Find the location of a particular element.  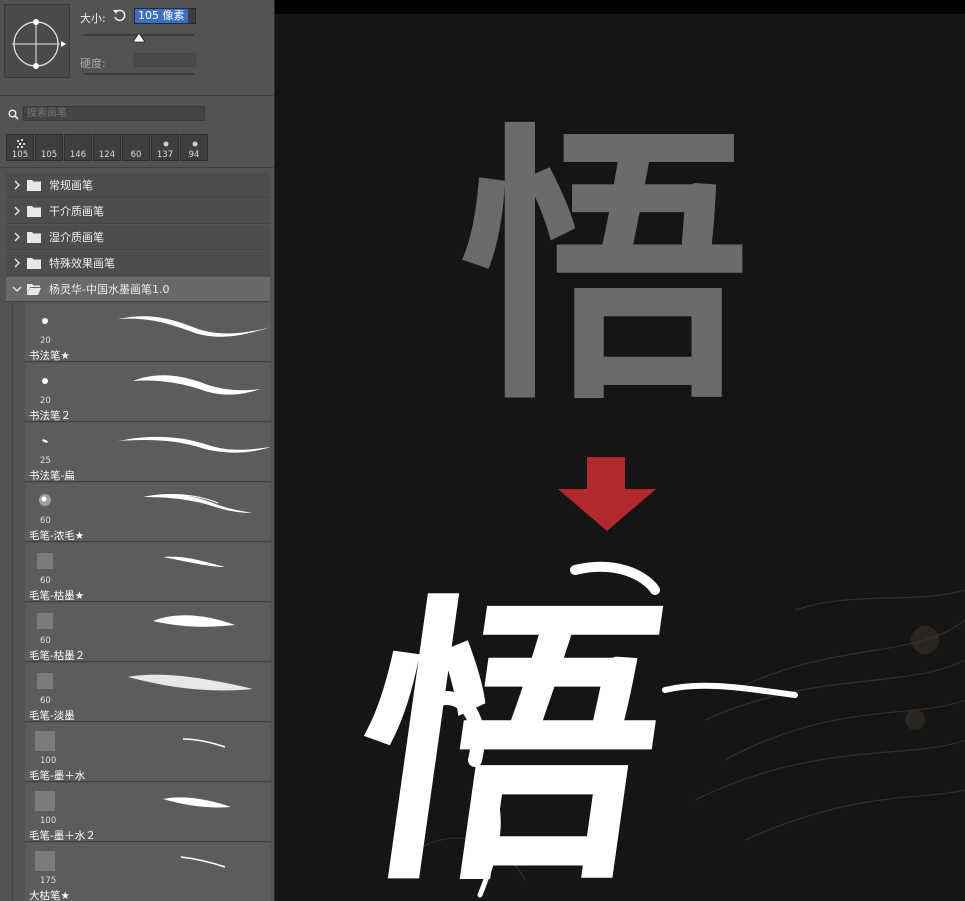

size-value: 105 像素 is located at coordinates (161, 16).